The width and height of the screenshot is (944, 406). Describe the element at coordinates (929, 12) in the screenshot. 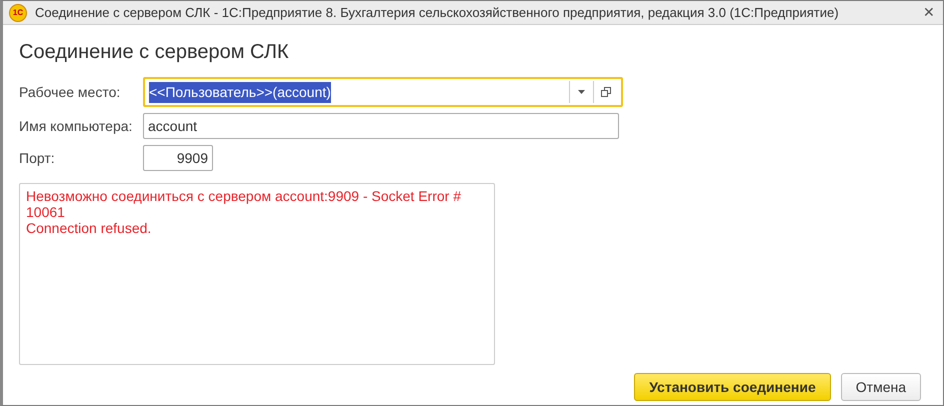

I see `close-button: ✕` at that location.